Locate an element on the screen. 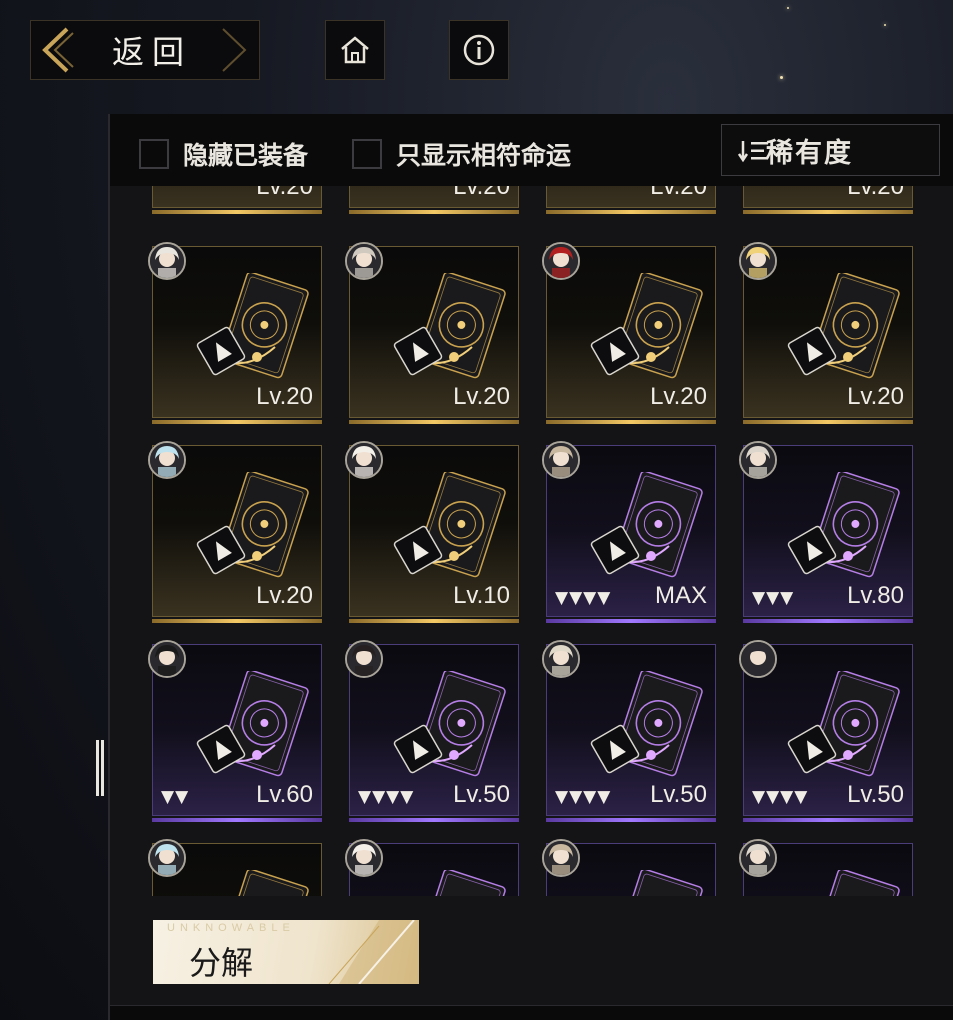 The height and width of the screenshot is (1020, 953). fate-card: Lv.60 ▼▼ is located at coordinates (235, 731).